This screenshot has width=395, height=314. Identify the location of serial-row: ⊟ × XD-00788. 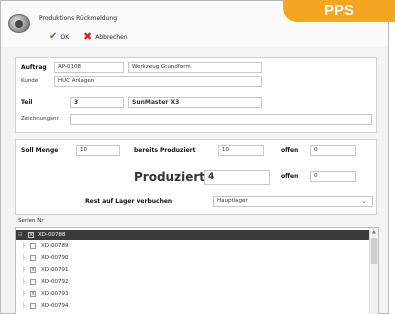
(193, 235).